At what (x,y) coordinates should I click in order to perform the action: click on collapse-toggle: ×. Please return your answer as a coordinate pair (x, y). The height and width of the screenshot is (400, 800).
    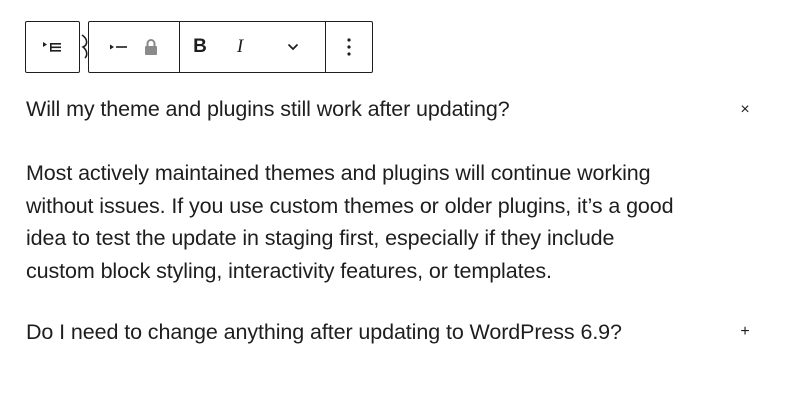
    Looking at the image, I should click on (745, 110).